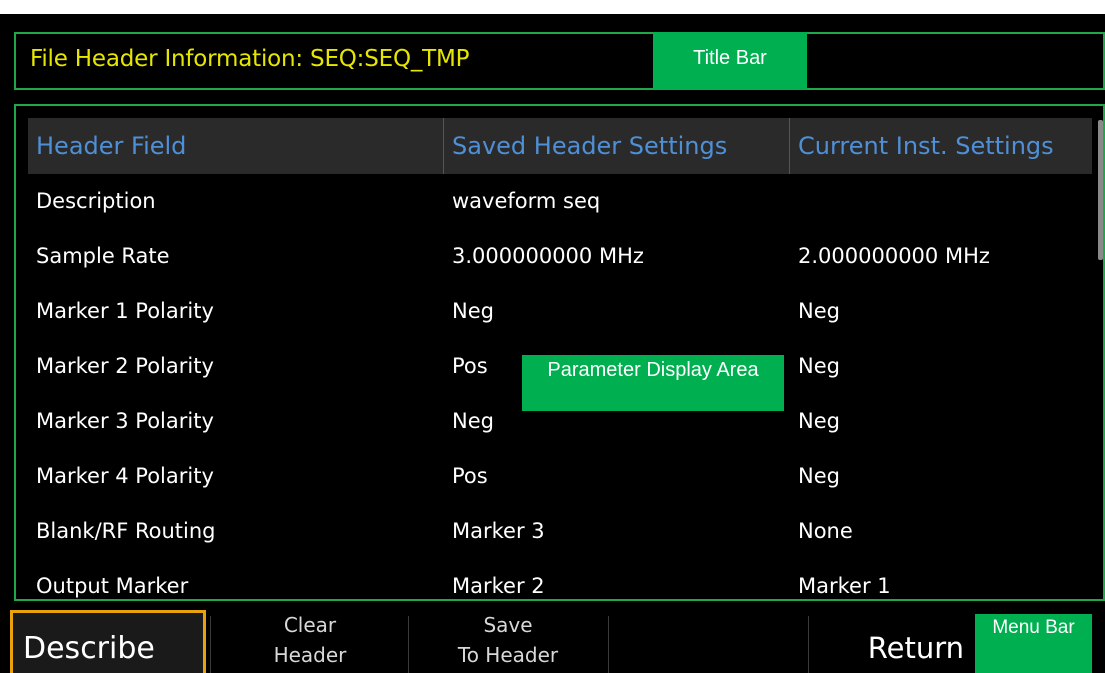  Describe the element at coordinates (526, 201) in the screenshot. I see `saved-value: waveform seq` at that location.